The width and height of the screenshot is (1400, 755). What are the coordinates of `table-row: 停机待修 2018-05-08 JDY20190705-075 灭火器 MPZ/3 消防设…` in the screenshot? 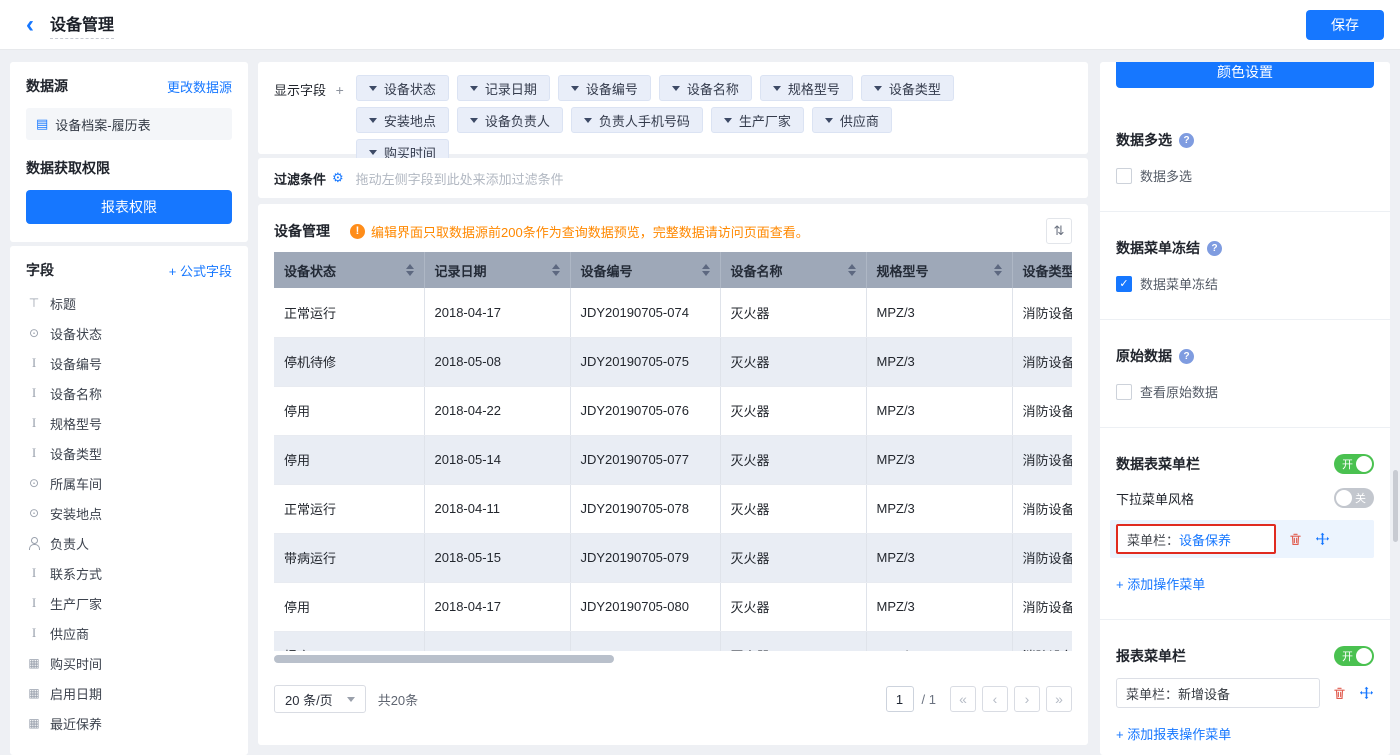 It's located at (673, 362).